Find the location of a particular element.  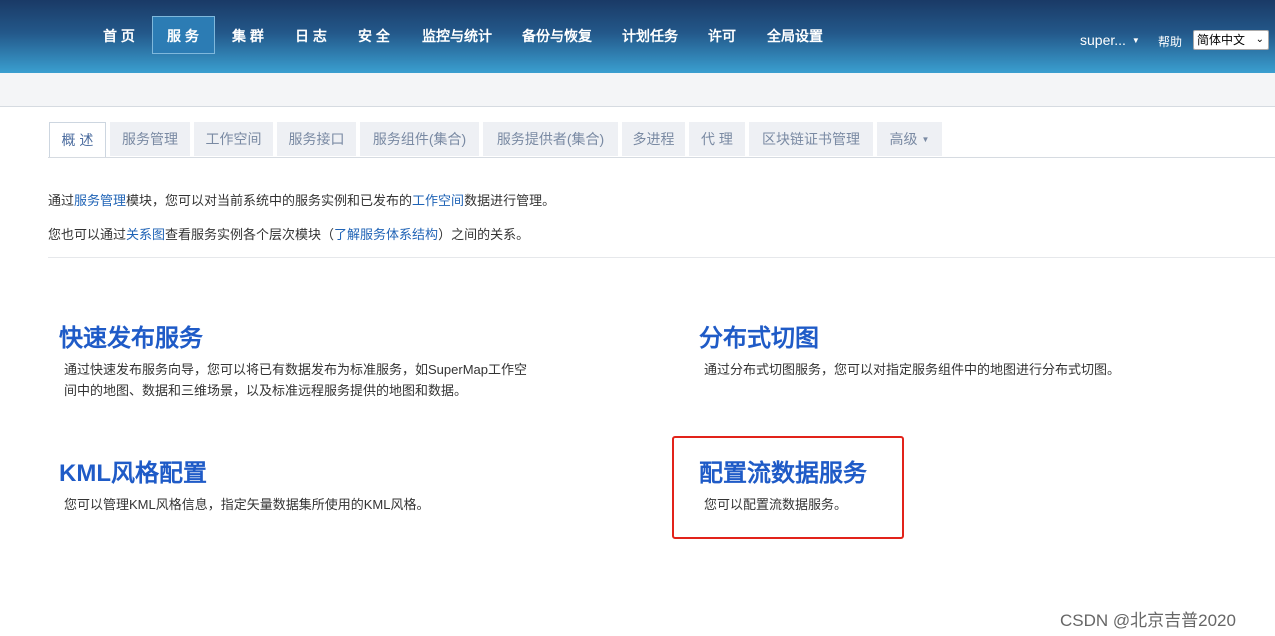

language-select: 简体中文 ⌄ is located at coordinates (1231, 40).